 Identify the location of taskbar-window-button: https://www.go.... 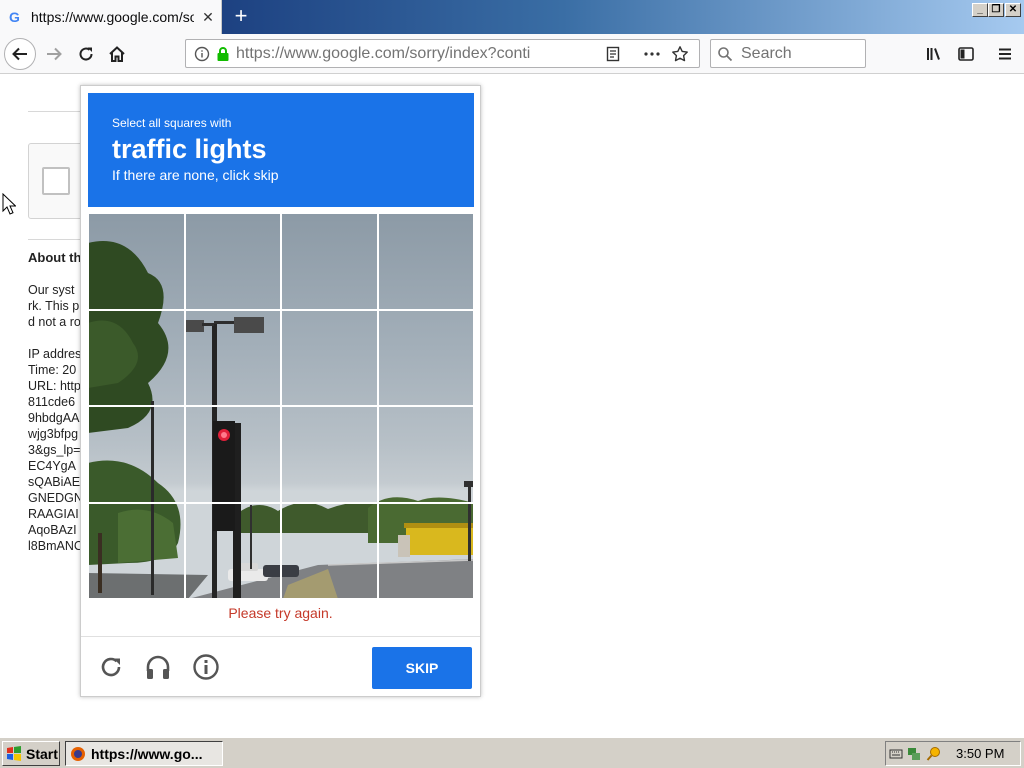
(144, 753).